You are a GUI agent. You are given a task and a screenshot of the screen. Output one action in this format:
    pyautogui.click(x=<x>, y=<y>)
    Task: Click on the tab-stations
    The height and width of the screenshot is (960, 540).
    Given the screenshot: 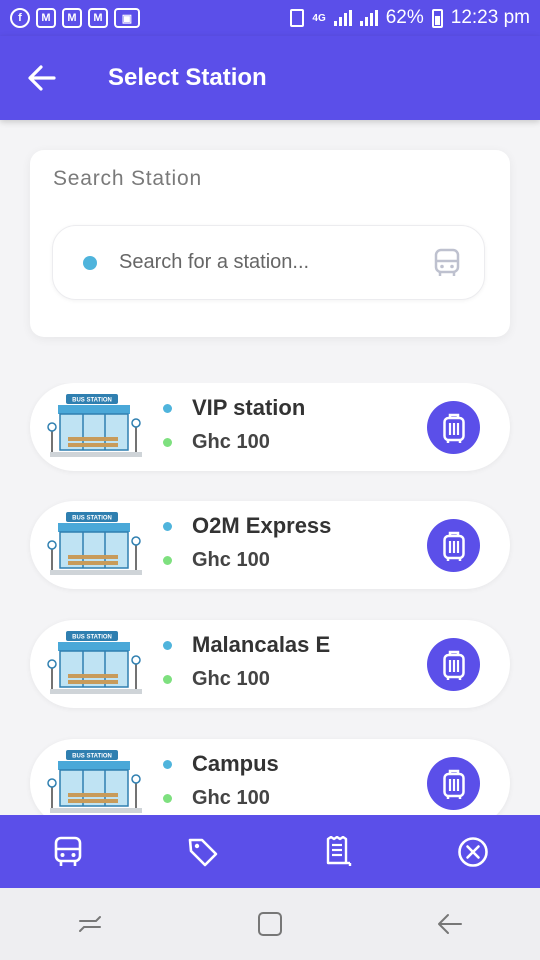 What is the action you would take?
    pyautogui.click(x=67, y=851)
    